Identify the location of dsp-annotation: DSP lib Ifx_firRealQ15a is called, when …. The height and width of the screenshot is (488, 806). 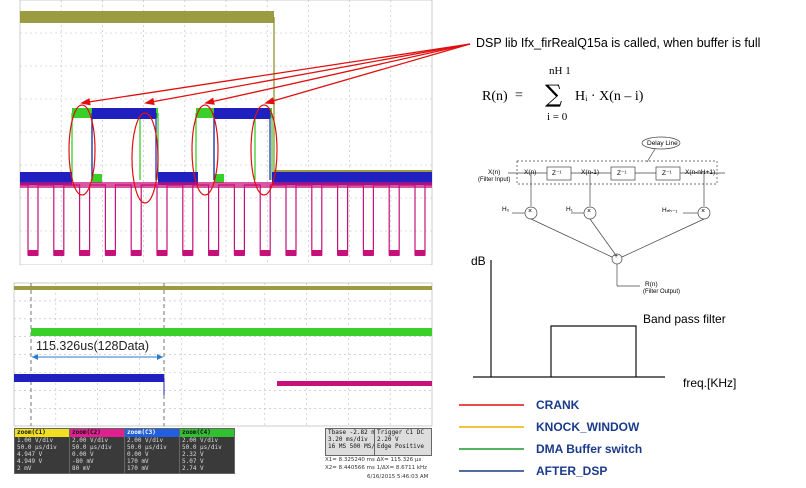
(618, 43).